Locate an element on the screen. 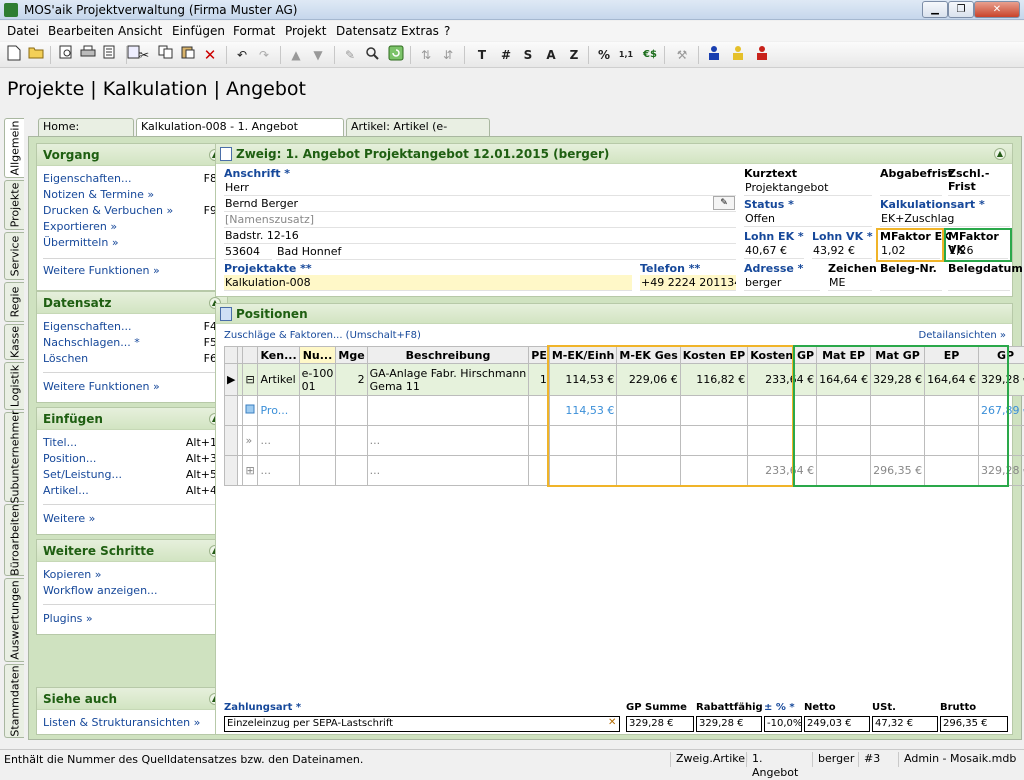 This screenshot has height=780, width=1024. col-ep: EP is located at coordinates (952, 355).